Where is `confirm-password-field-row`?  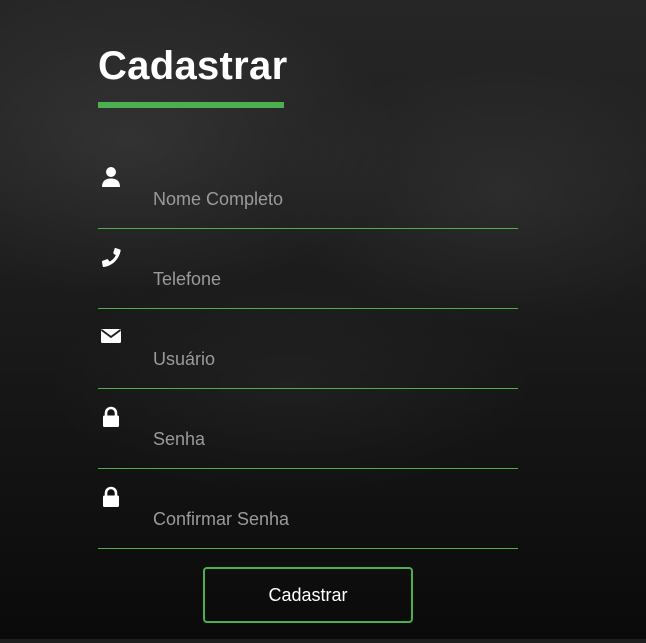 confirm-password-field-row is located at coordinates (308, 509).